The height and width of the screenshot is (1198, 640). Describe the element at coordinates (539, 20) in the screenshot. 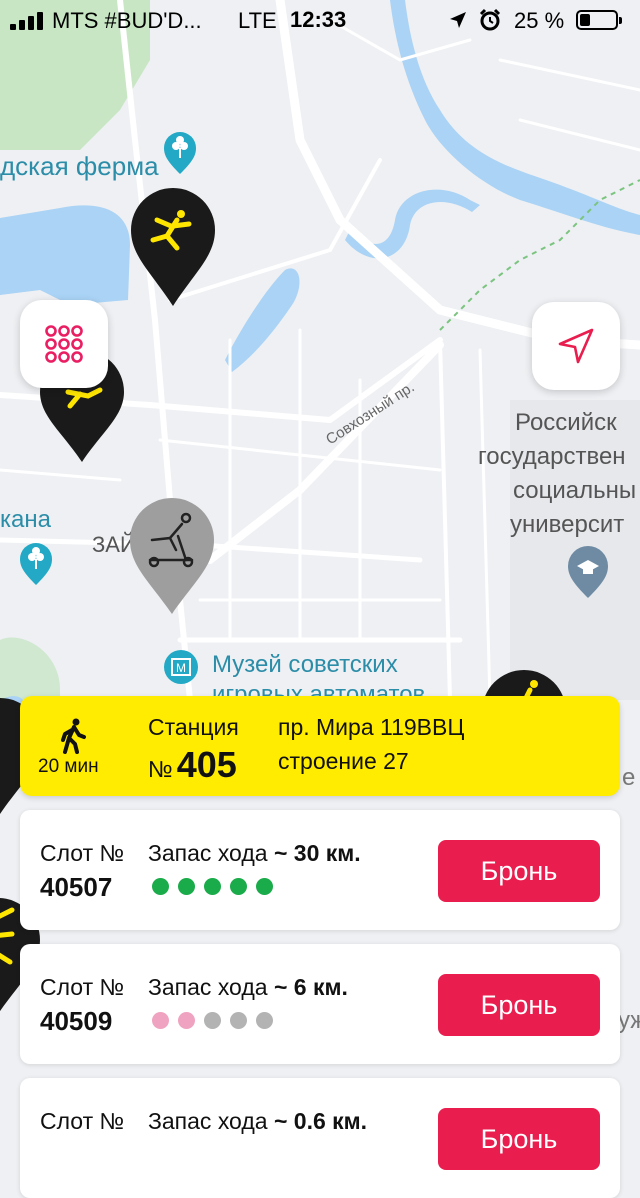

I see `battery-percent: 25 %` at that location.